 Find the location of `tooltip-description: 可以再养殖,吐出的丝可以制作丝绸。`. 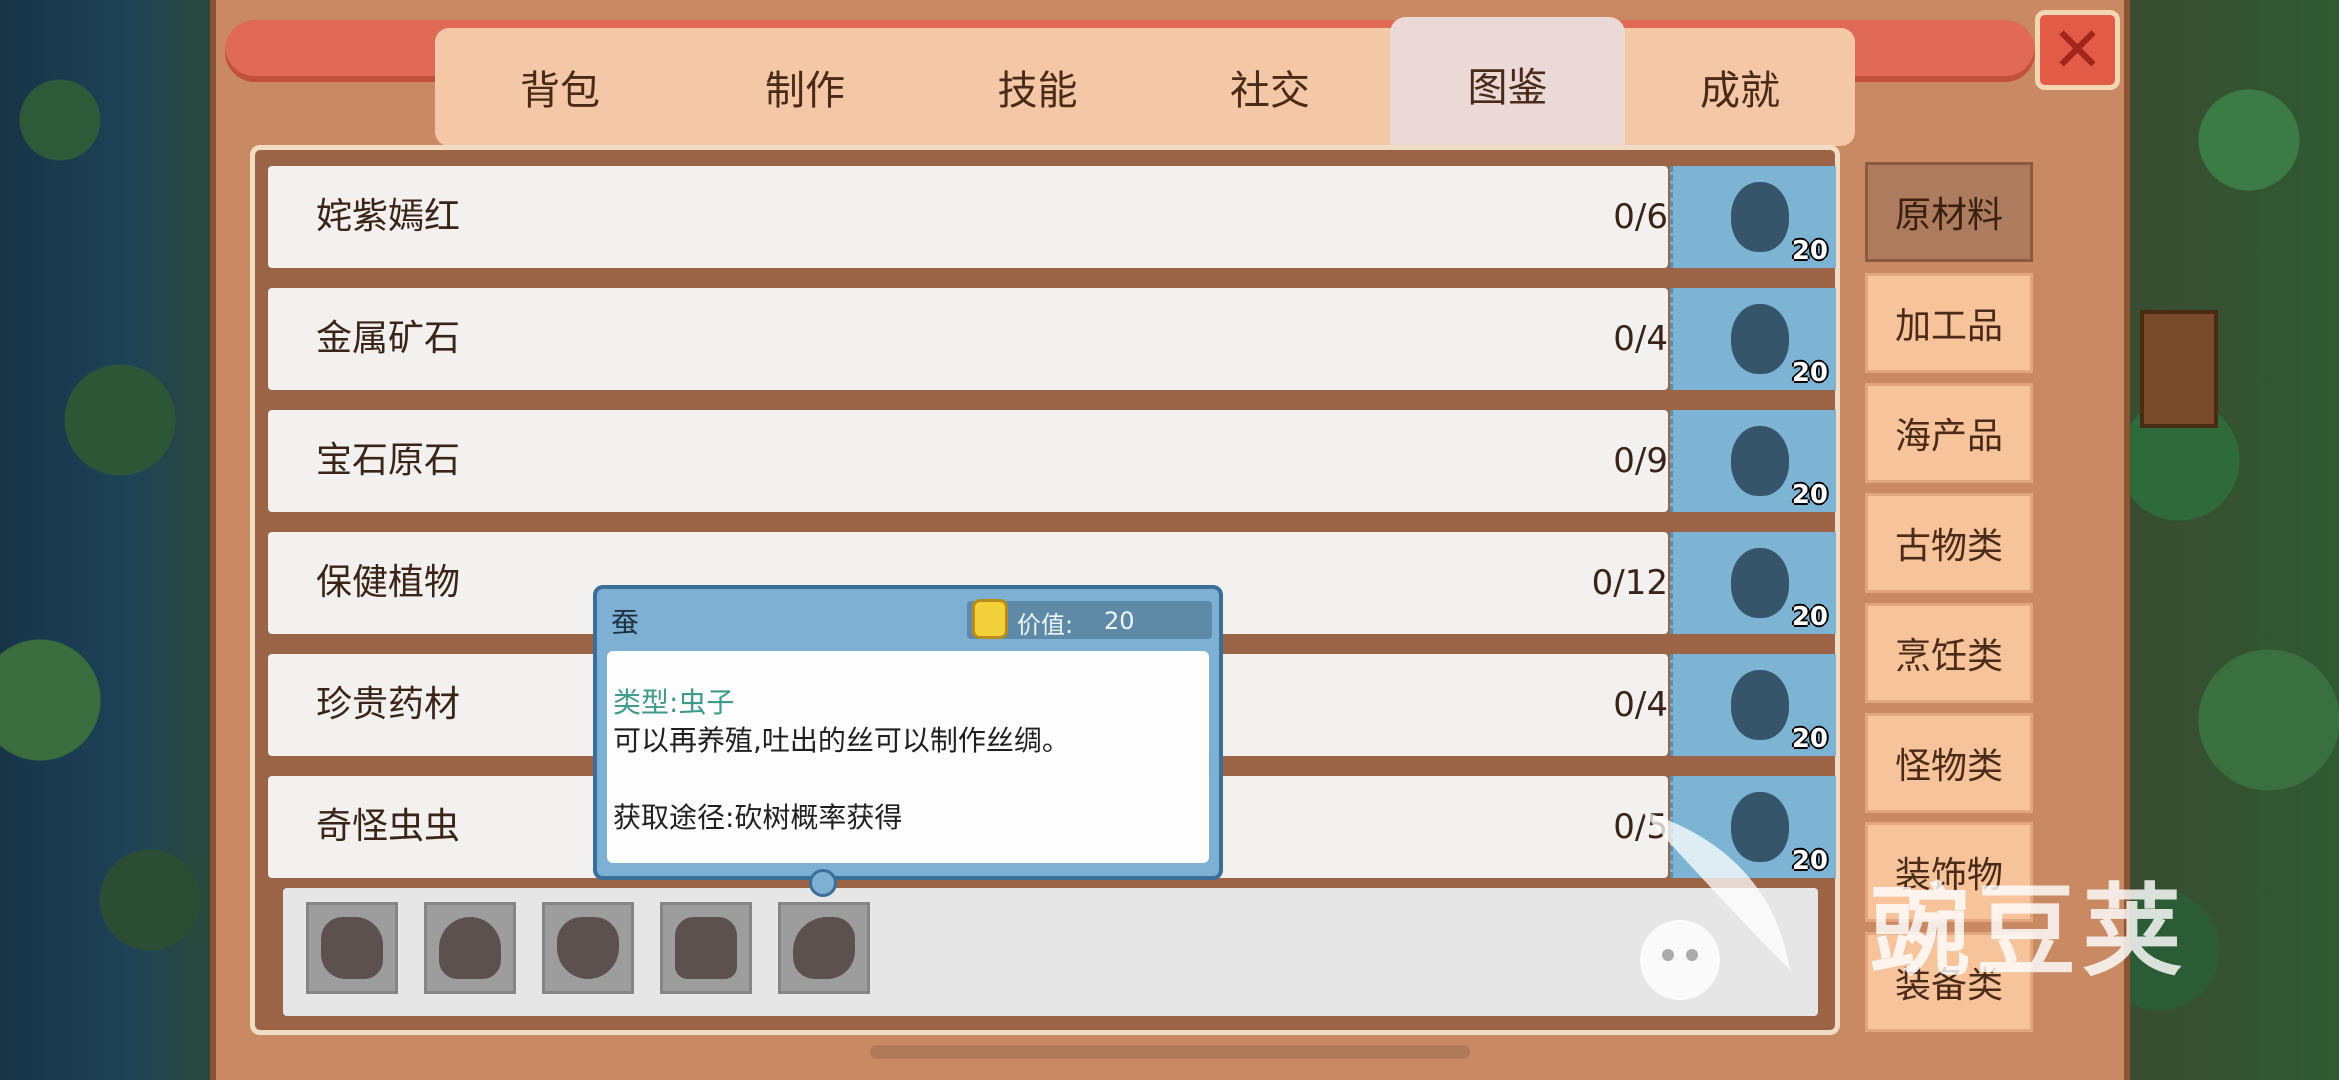

tooltip-description: 可以再养殖,吐出的丝可以制作丝绸。 is located at coordinates (841, 740).